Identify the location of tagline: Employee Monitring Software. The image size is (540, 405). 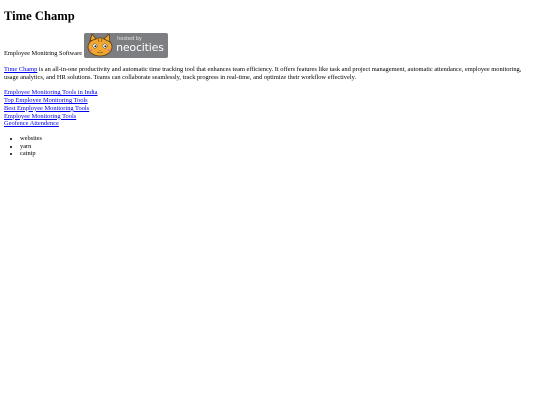
(43, 54).